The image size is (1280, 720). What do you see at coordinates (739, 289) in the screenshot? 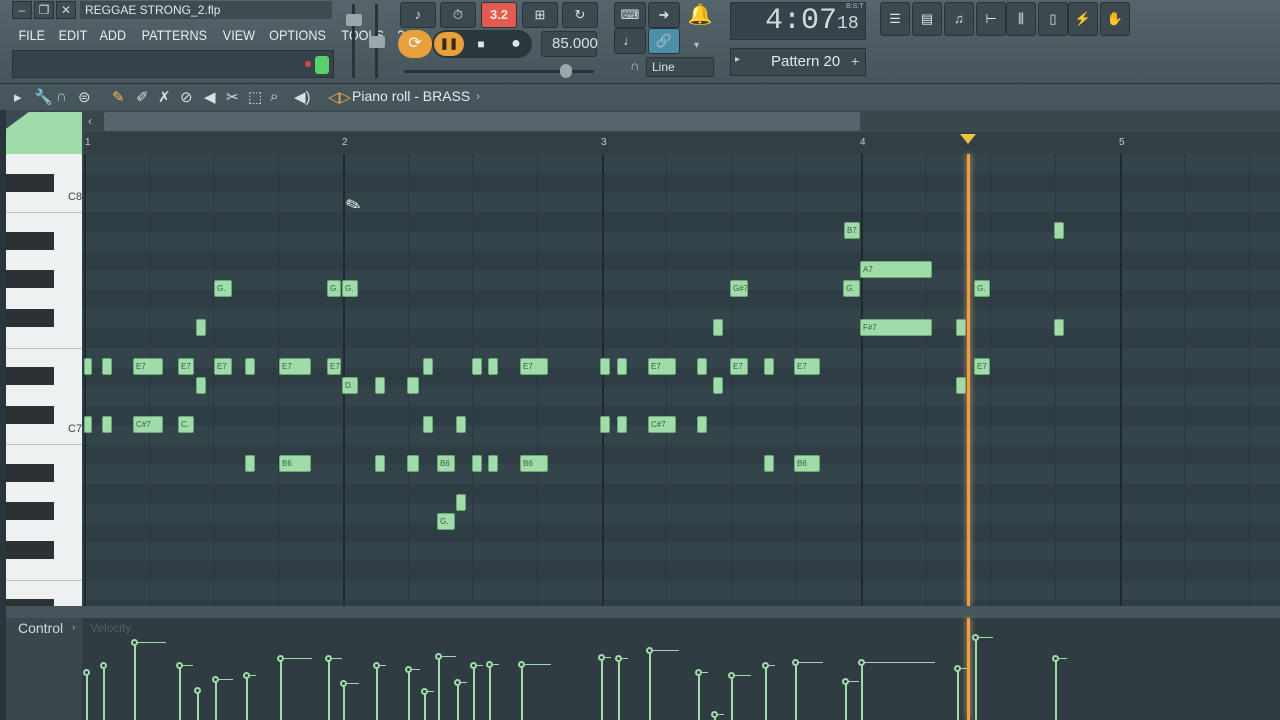
I see `note: G#7` at bounding box center [739, 289].